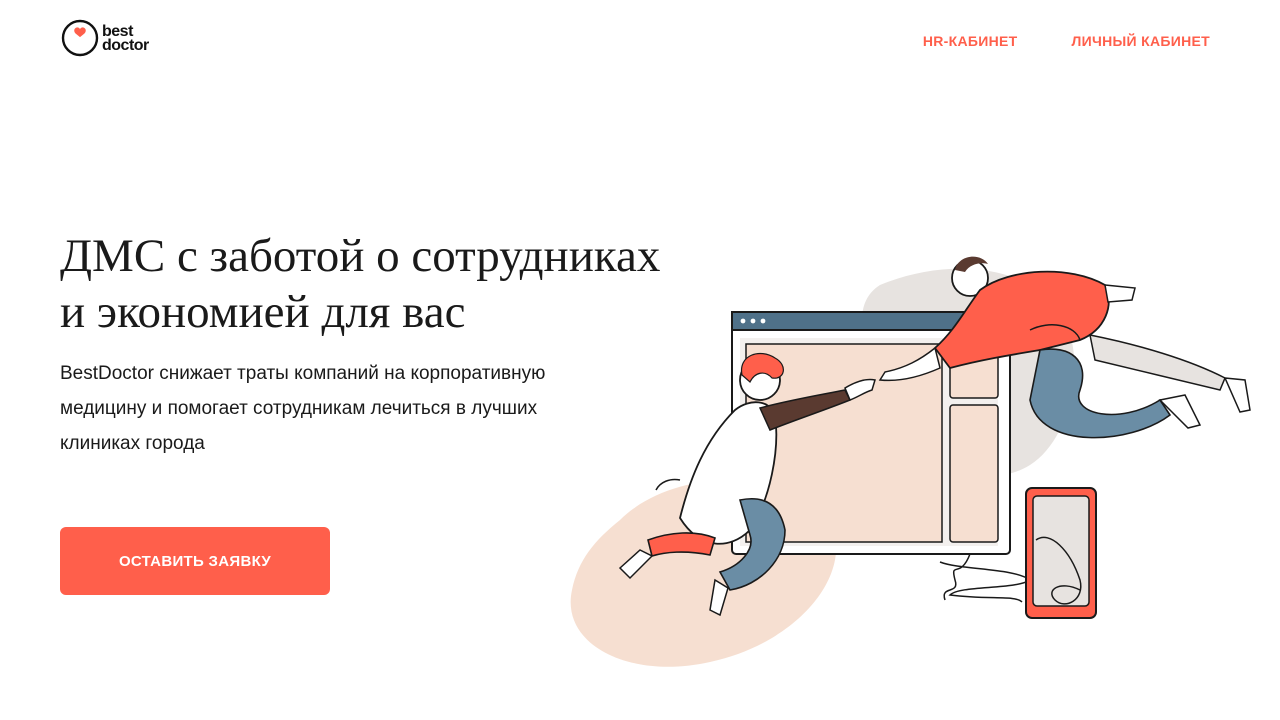 This screenshot has width=1280, height=720. I want to click on nav-personal-cabinet-link: ЛИЧНЫЙ КАБИНЕТ, so click(1141, 41).